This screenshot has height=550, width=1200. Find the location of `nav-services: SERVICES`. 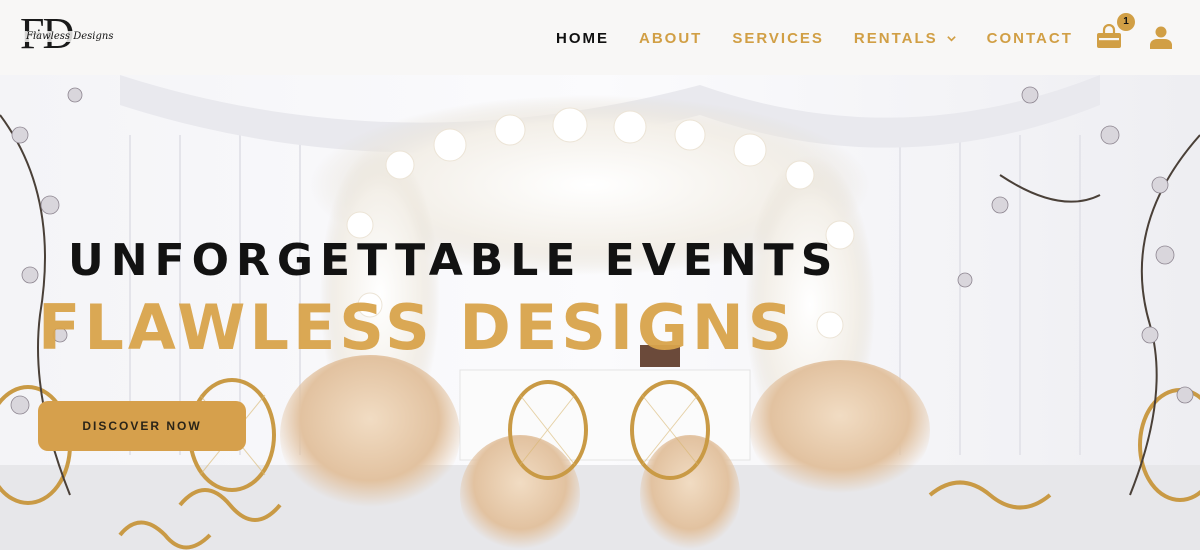

nav-services: SERVICES is located at coordinates (778, 38).